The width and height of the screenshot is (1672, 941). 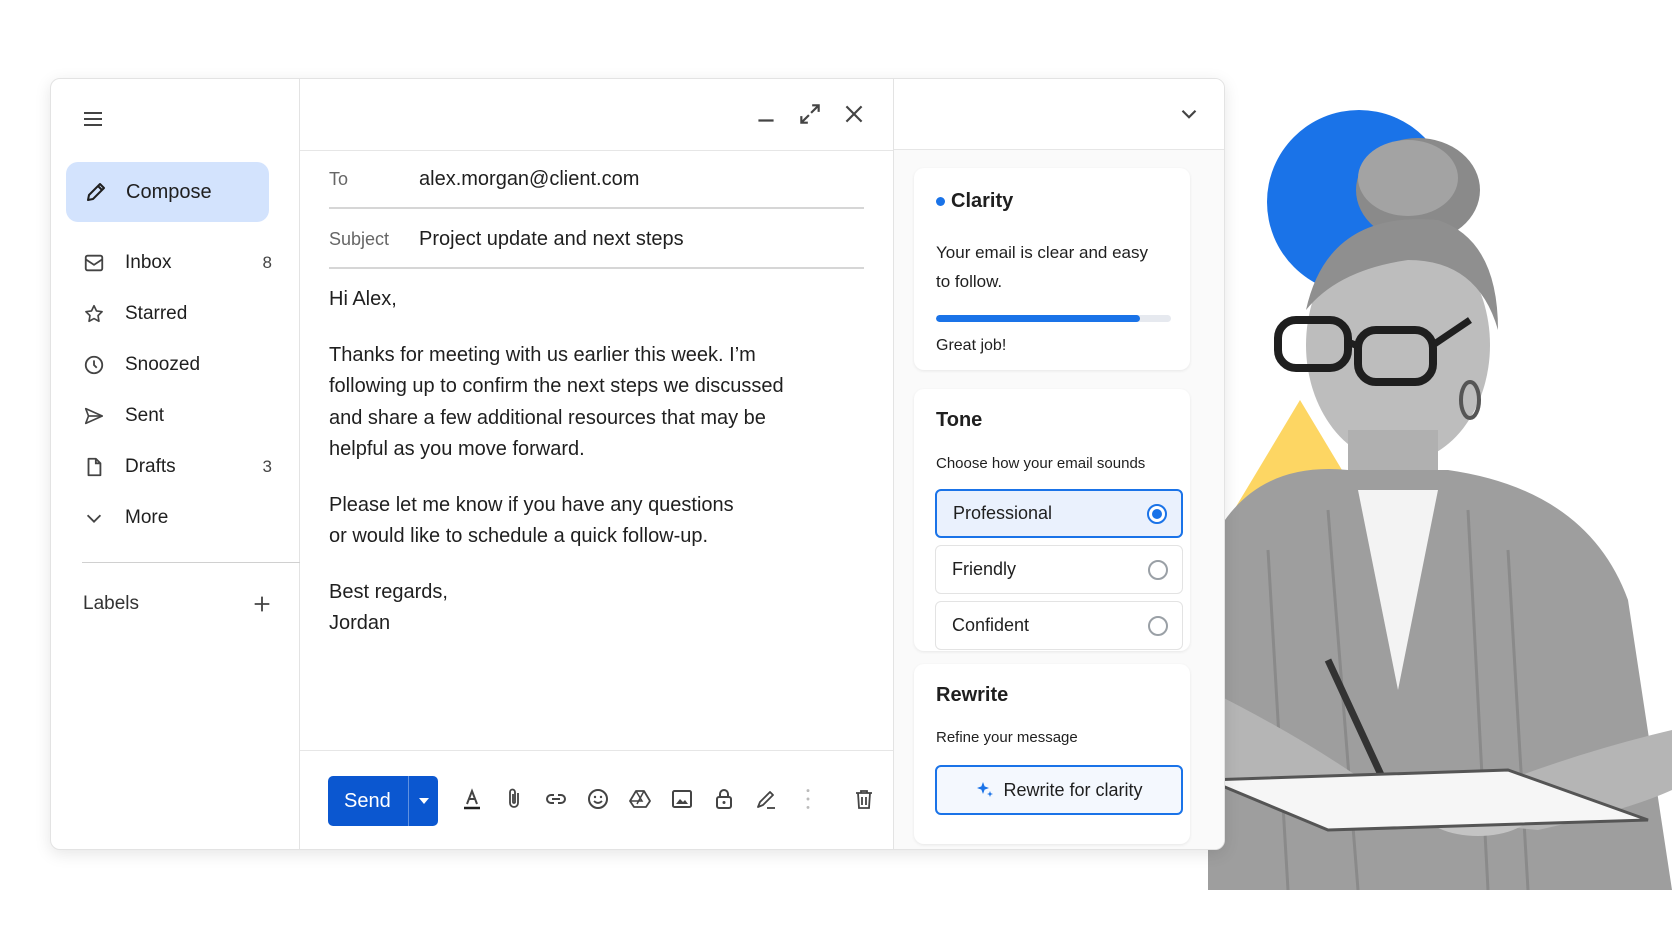 What do you see at coordinates (598, 799) in the screenshot?
I see `emoji-icon` at bounding box center [598, 799].